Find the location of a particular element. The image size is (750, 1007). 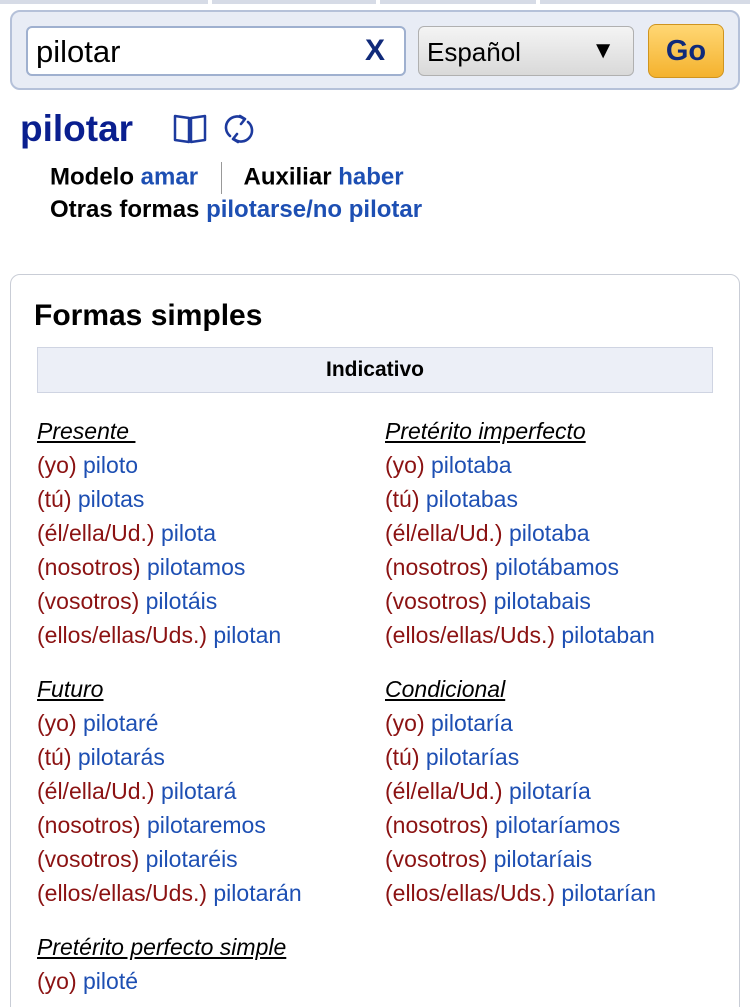

clear-icon: X is located at coordinates (375, 51).